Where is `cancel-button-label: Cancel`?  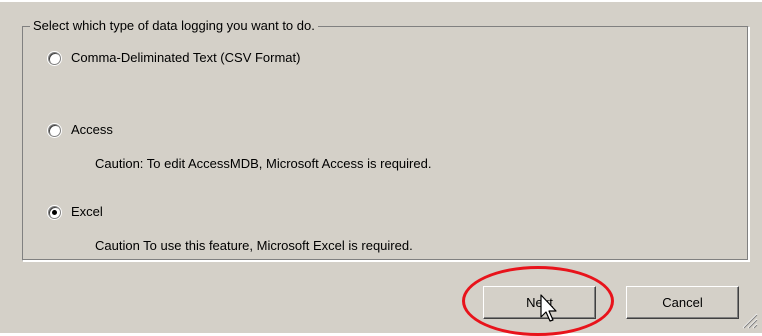 cancel-button-label: Cancel is located at coordinates (682, 302).